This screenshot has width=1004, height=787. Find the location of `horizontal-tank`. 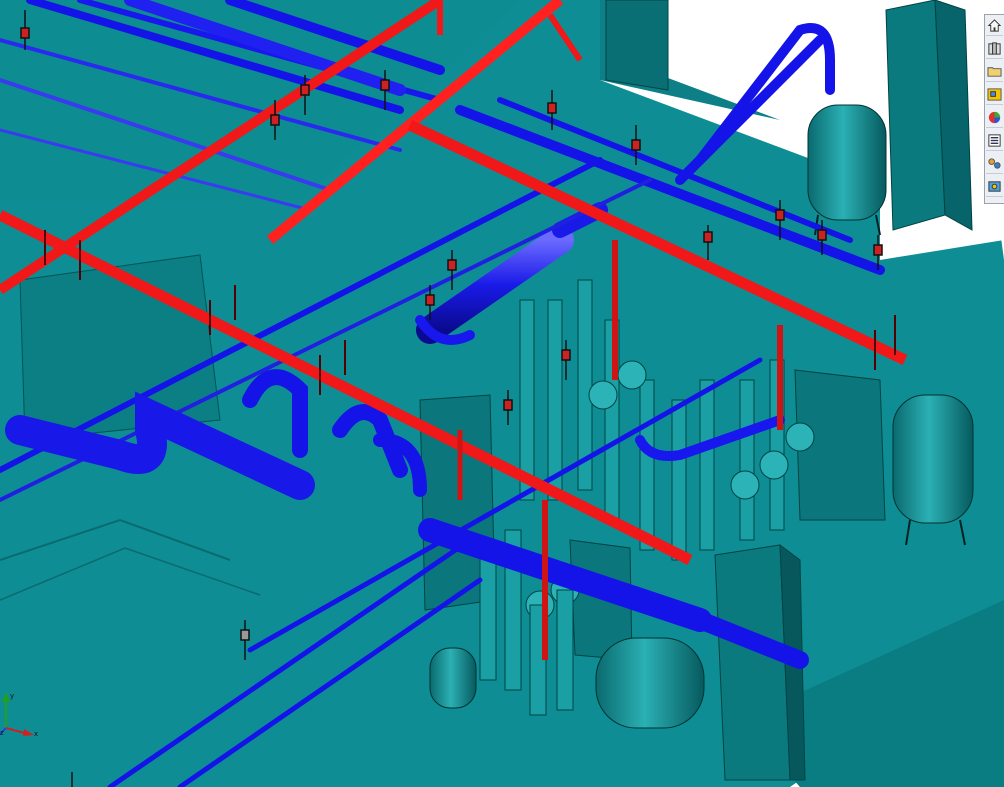

horizontal-tank is located at coordinates (650, 683).